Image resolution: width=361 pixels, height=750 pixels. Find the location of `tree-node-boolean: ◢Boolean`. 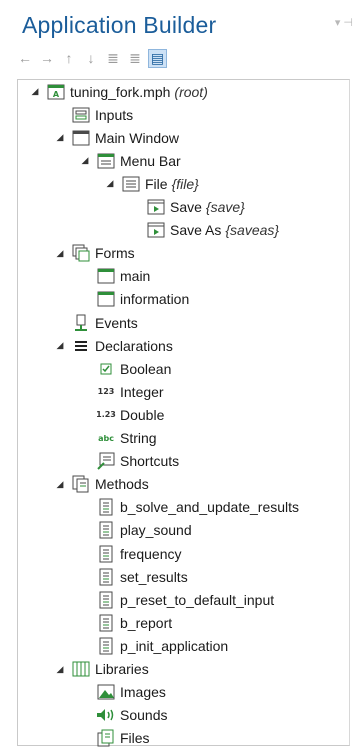

tree-node-boolean: ◢Boolean is located at coordinates (125, 368).